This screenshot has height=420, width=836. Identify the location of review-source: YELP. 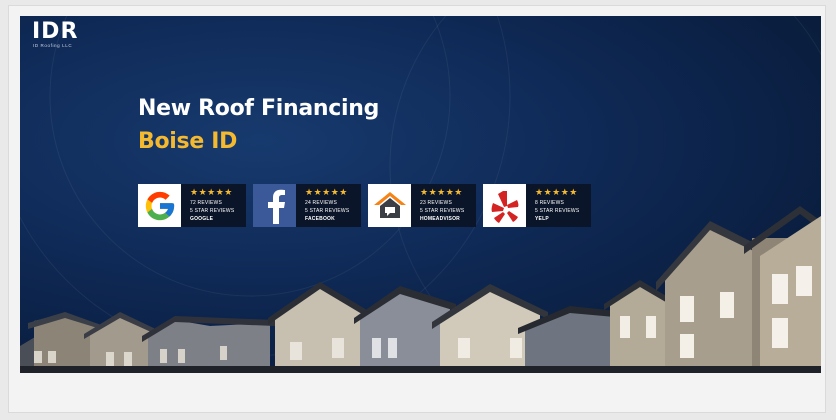
(542, 219).